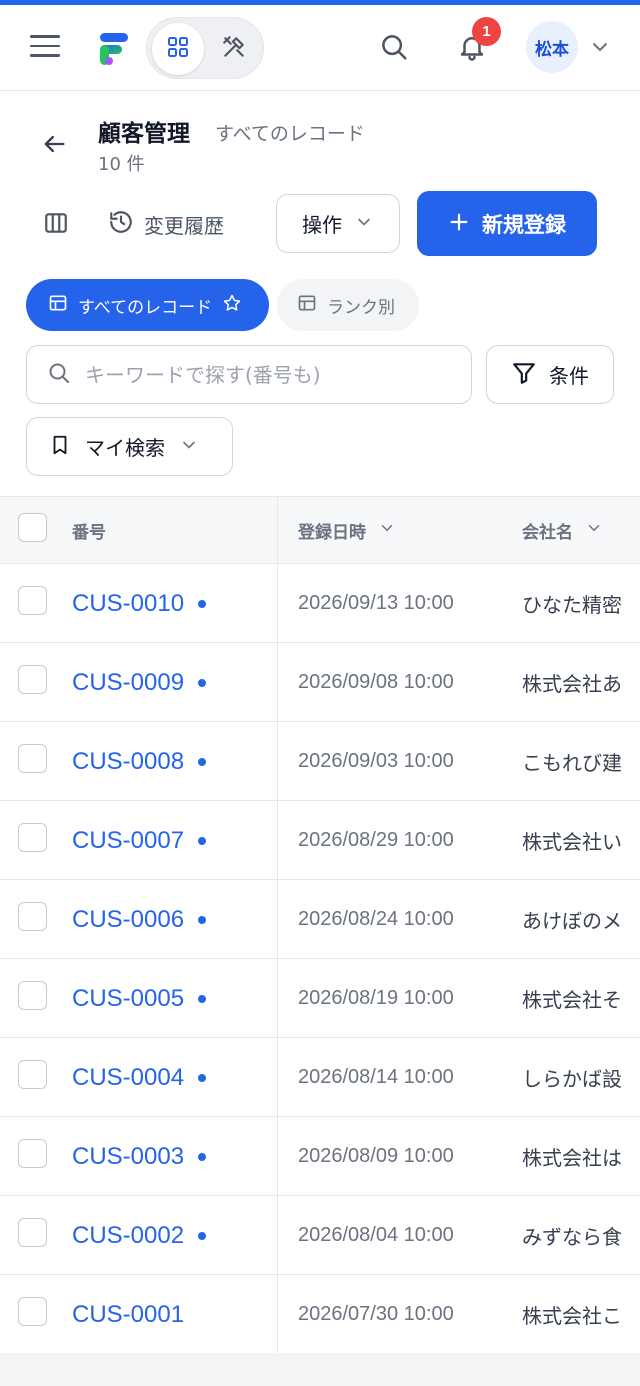 Image resolution: width=640 pixels, height=1386 pixels. What do you see at coordinates (332, 533) in the screenshot?
I see `column-header-date-label: 登録日時` at bounding box center [332, 533].